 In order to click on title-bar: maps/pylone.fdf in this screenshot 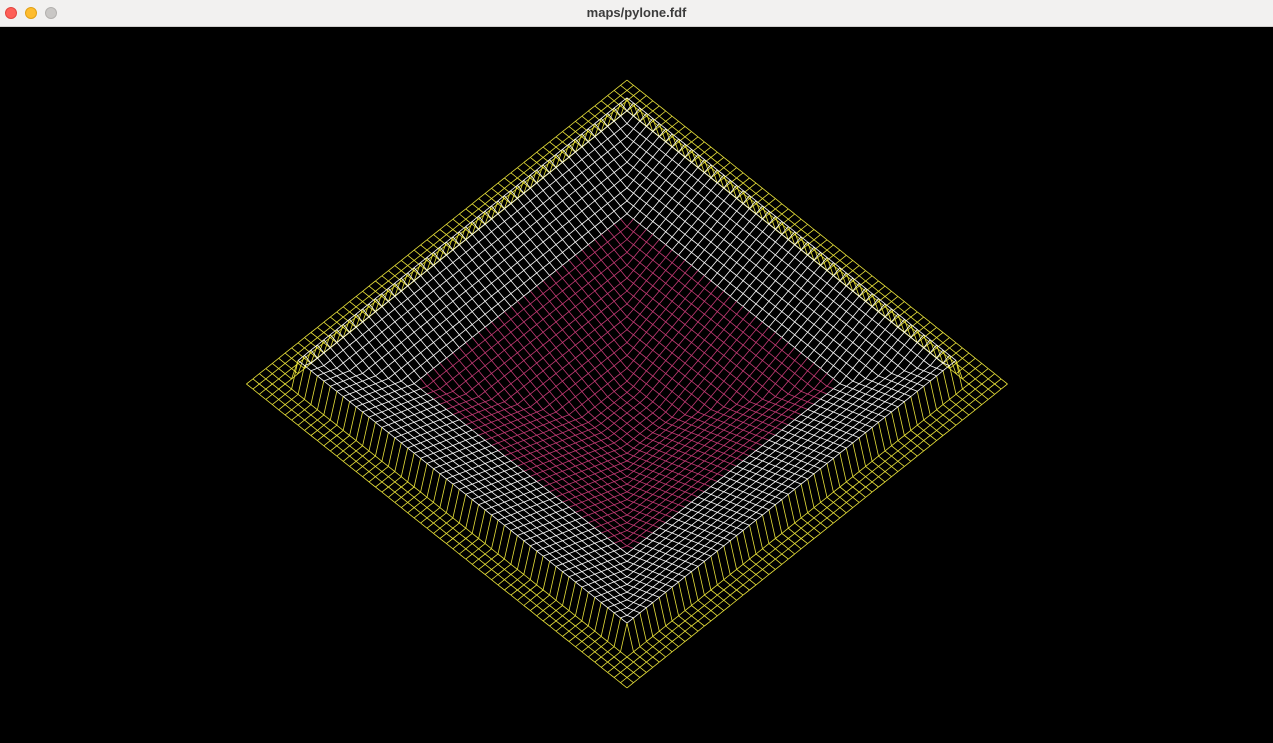, I will do `click(636, 13)`.